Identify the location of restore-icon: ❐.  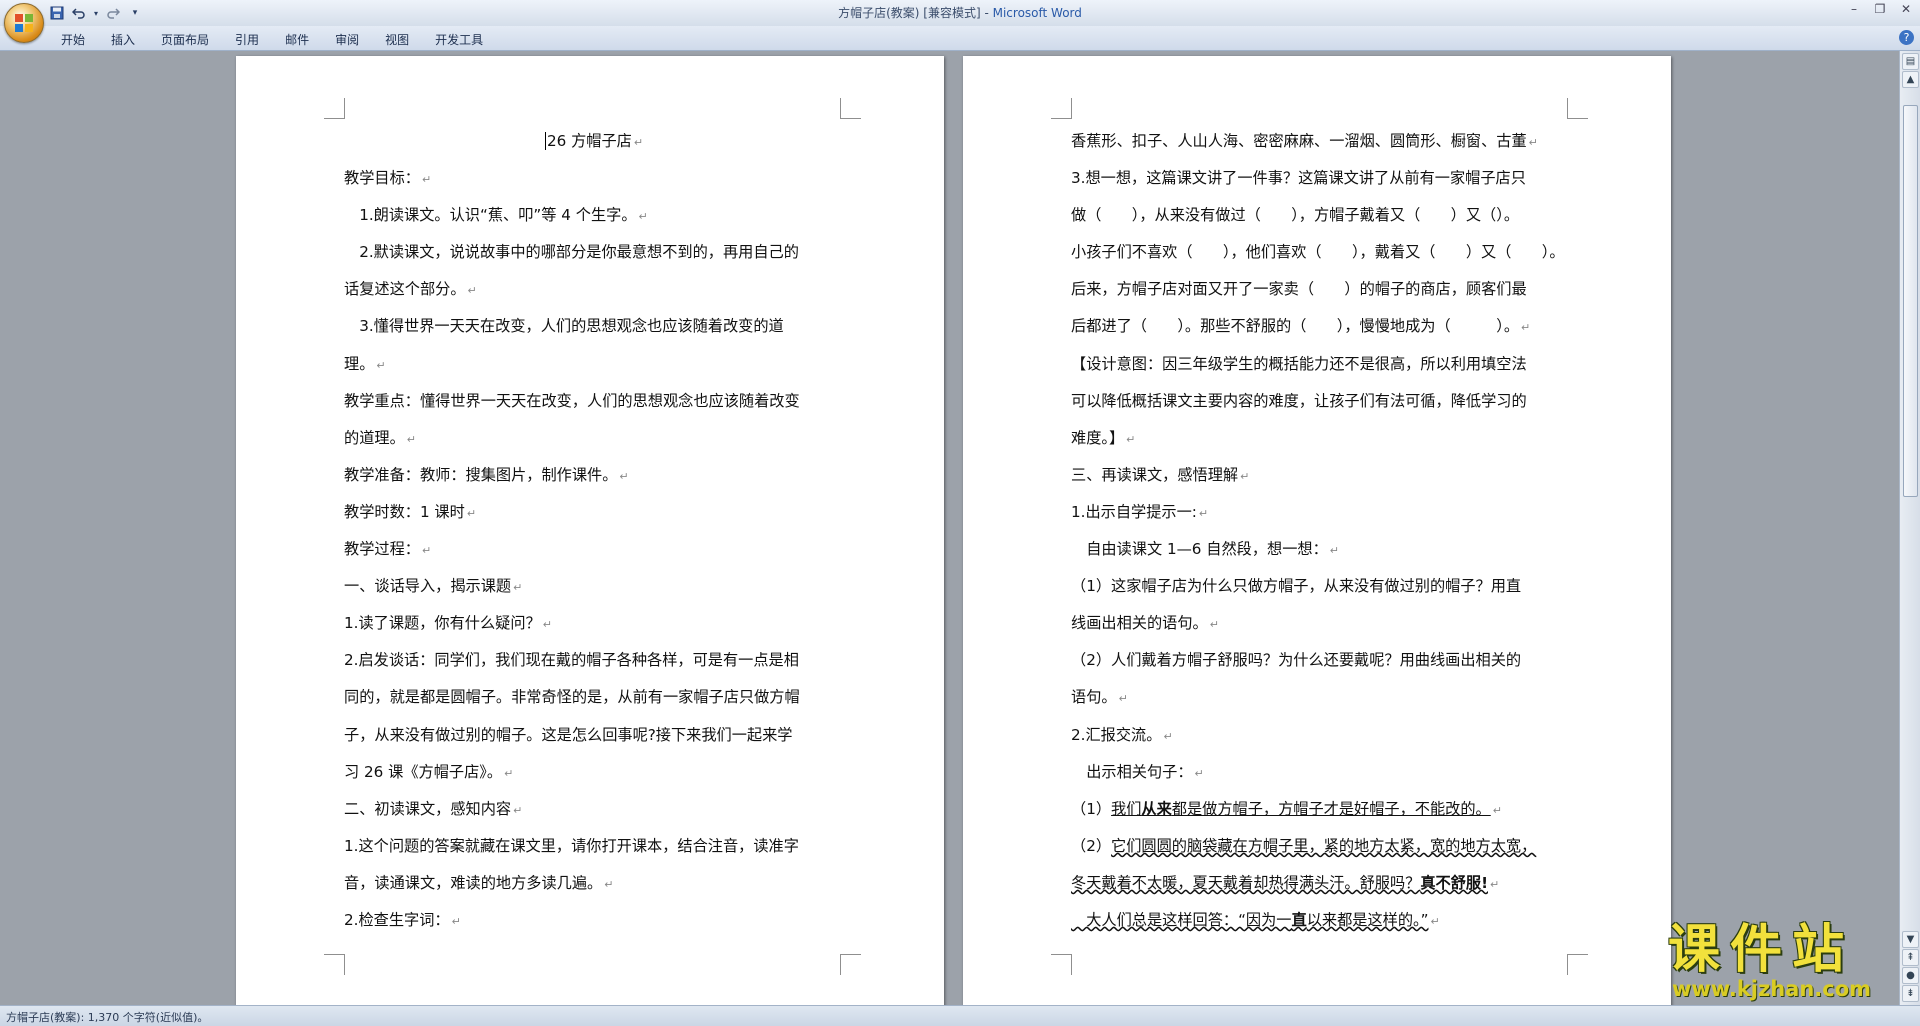
(1880, 9).